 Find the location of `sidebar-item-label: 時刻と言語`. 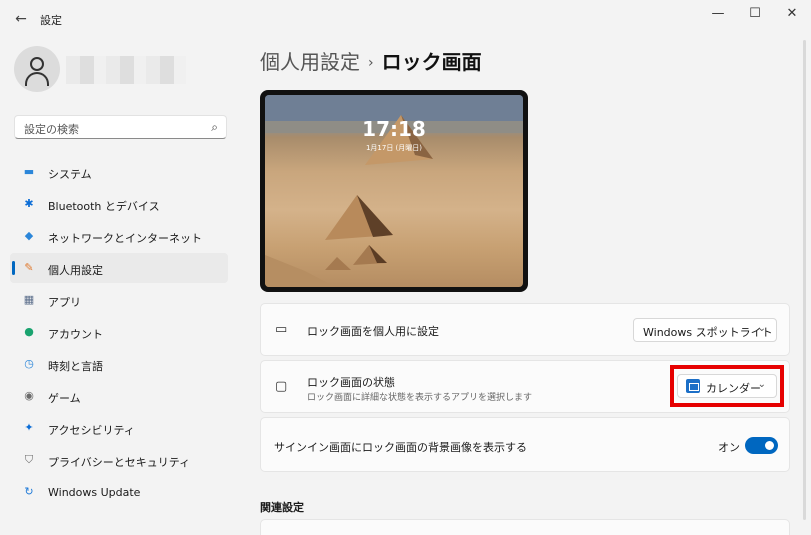

sidebar-item-label: 時刻と言語 is located at coordinates (75, 366).